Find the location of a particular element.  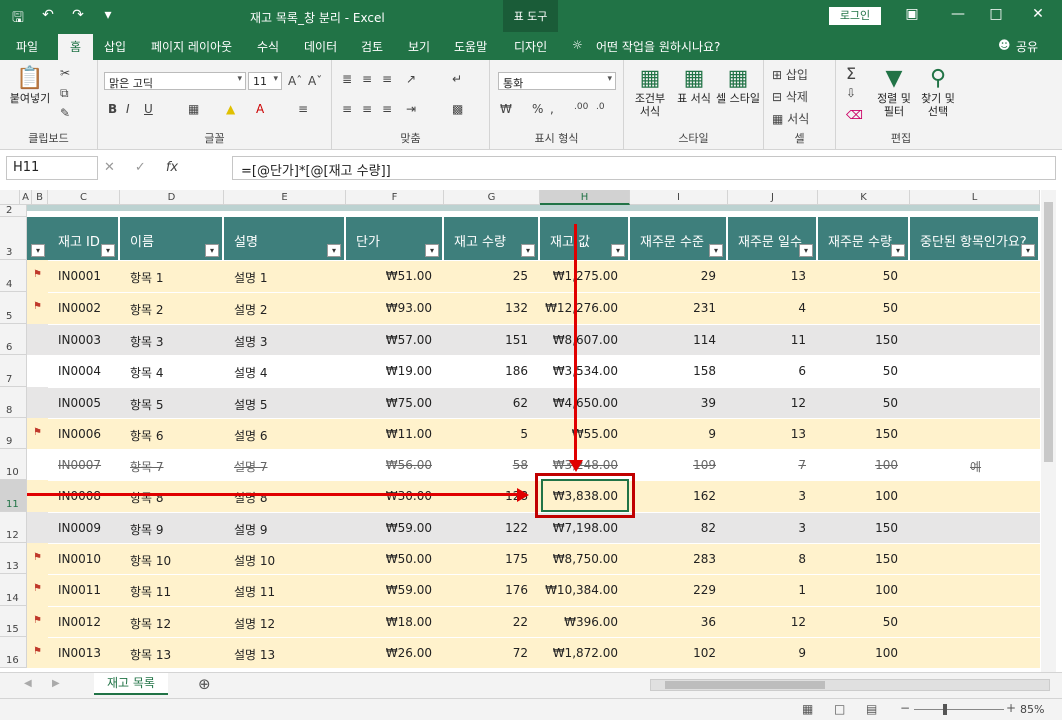

ribbon-display-icon: ▣ is located at coordinates (912, 14).